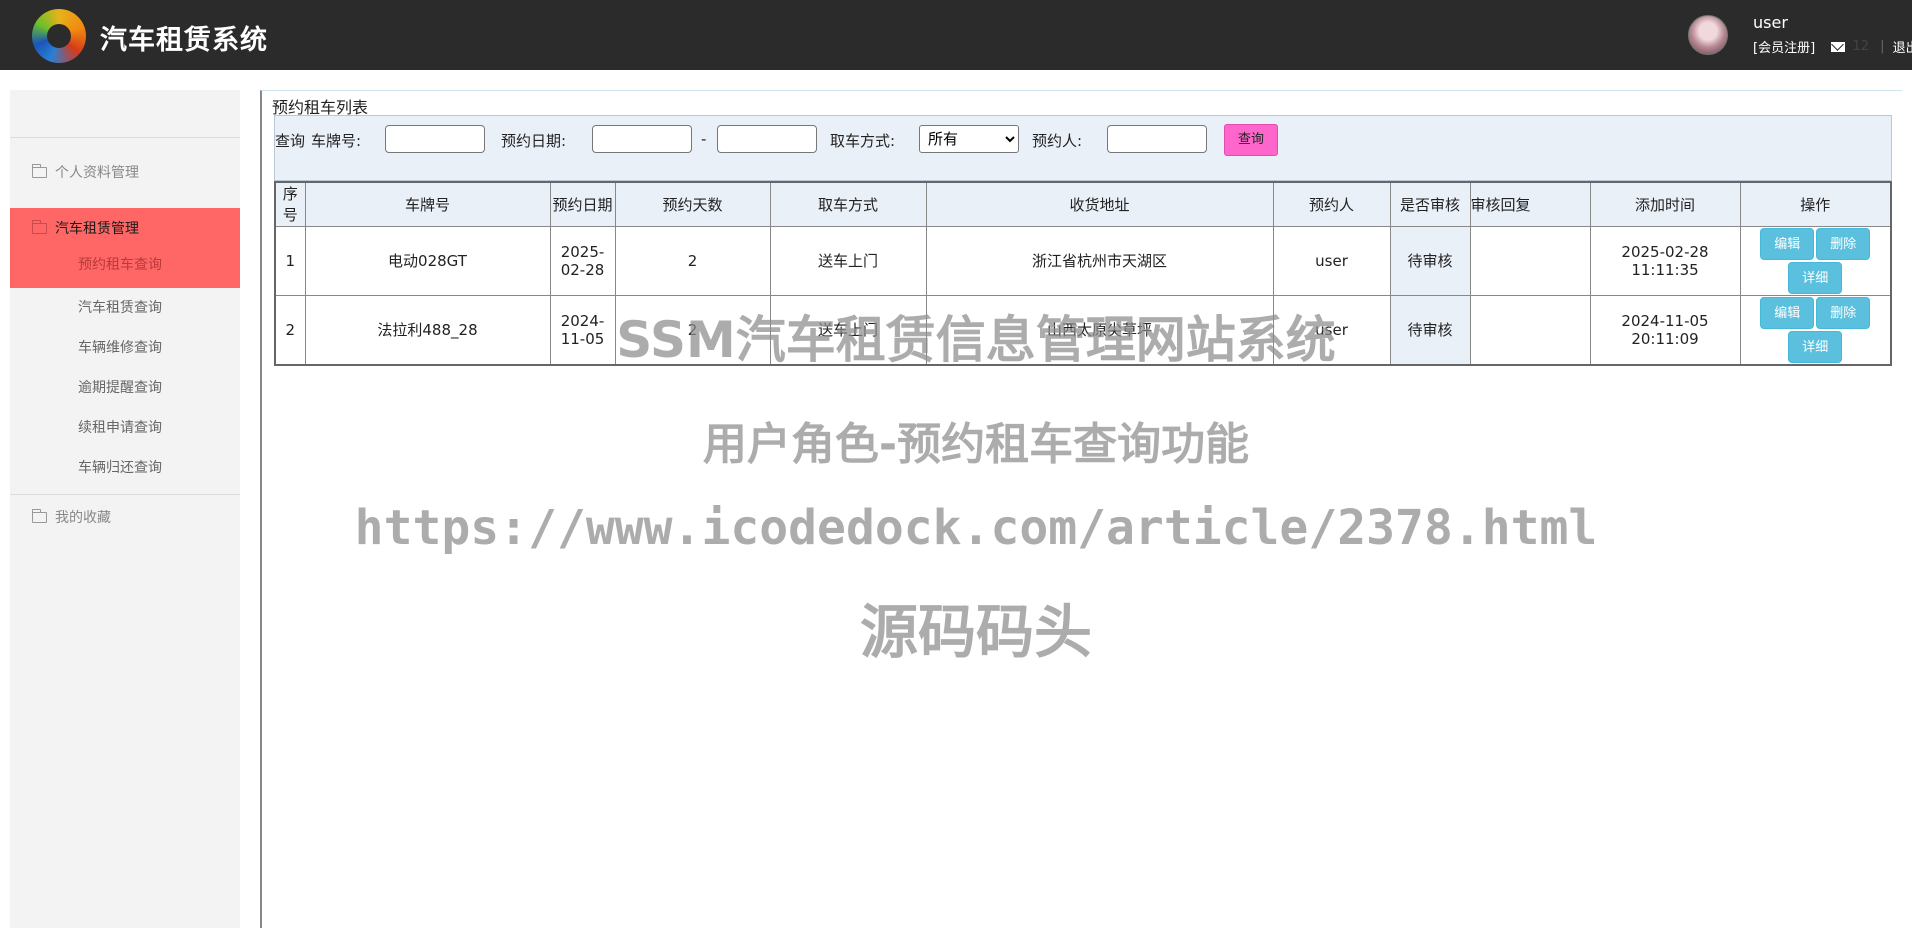 The image size is (1912, 928). I want to click on sidebar-group-profile: 个人资料管理, so click(125, 172).